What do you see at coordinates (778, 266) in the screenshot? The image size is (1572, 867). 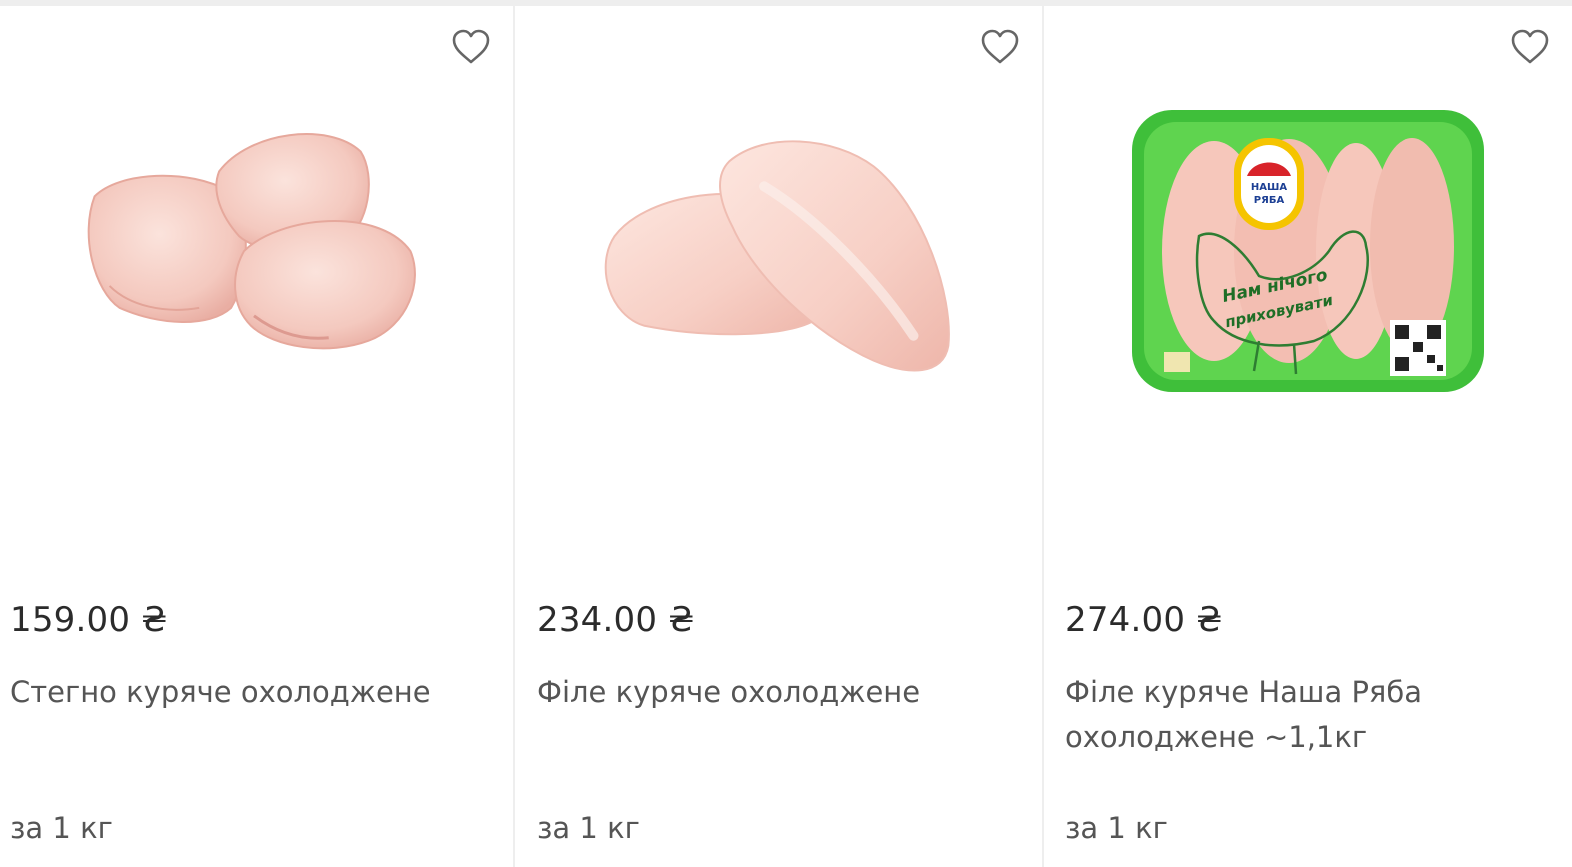 I see `chicken-fillet-image` at bounding box center [778, 266].